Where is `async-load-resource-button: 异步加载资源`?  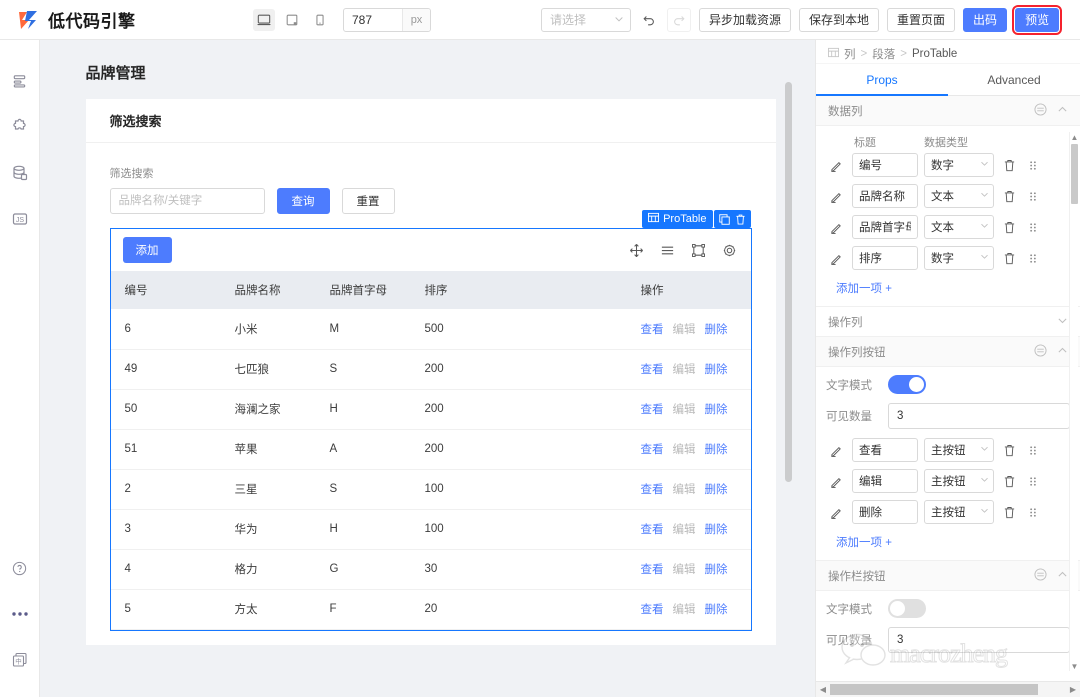
async-load-resource-button: 异步加载资源 is located at coordinates (745, 19).